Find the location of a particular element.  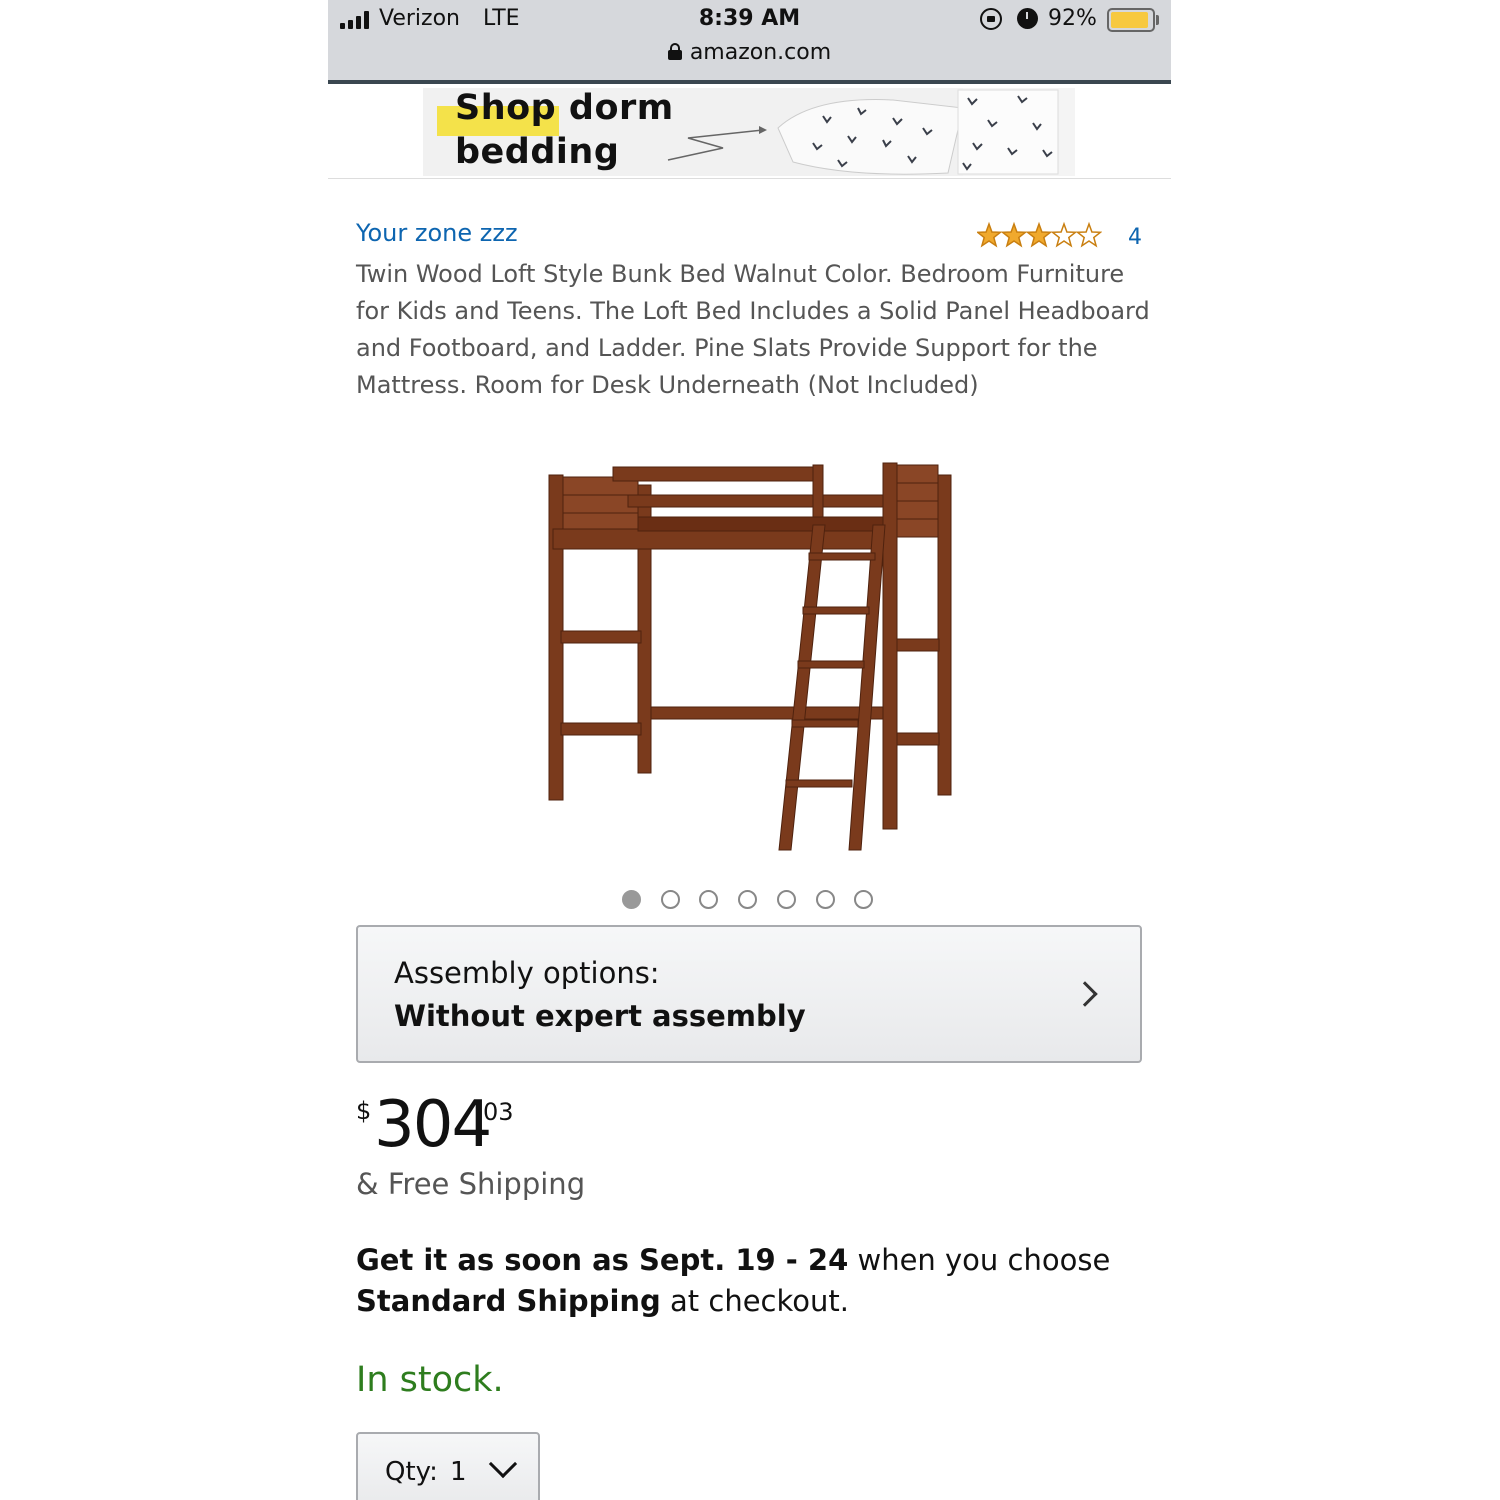

battery-fill is located at coordinates (1129, 20).